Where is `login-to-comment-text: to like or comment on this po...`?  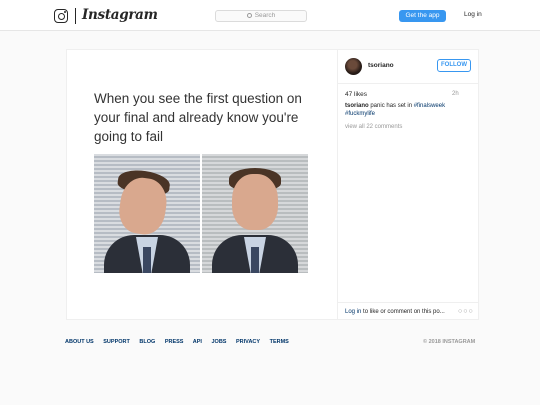
login-to-comment-text: to like or comment on this po... is located at coordinates (404, 312).